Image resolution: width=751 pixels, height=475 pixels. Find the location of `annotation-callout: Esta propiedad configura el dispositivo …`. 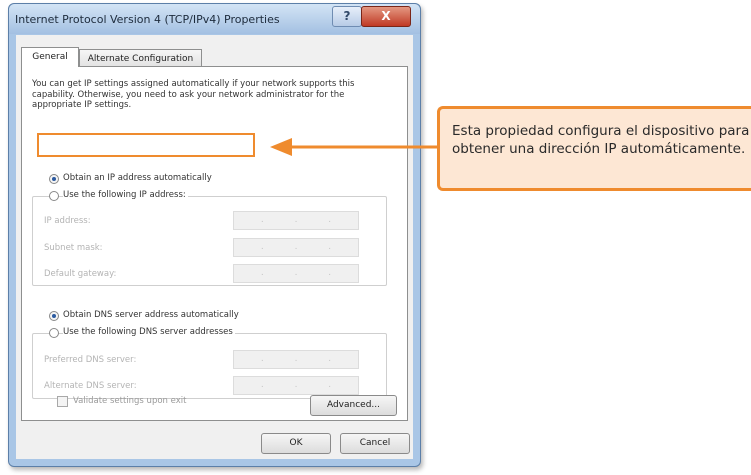

annotation-callout: Esta propiedad configura el dispositivo … is located at coordinates (594, 148).